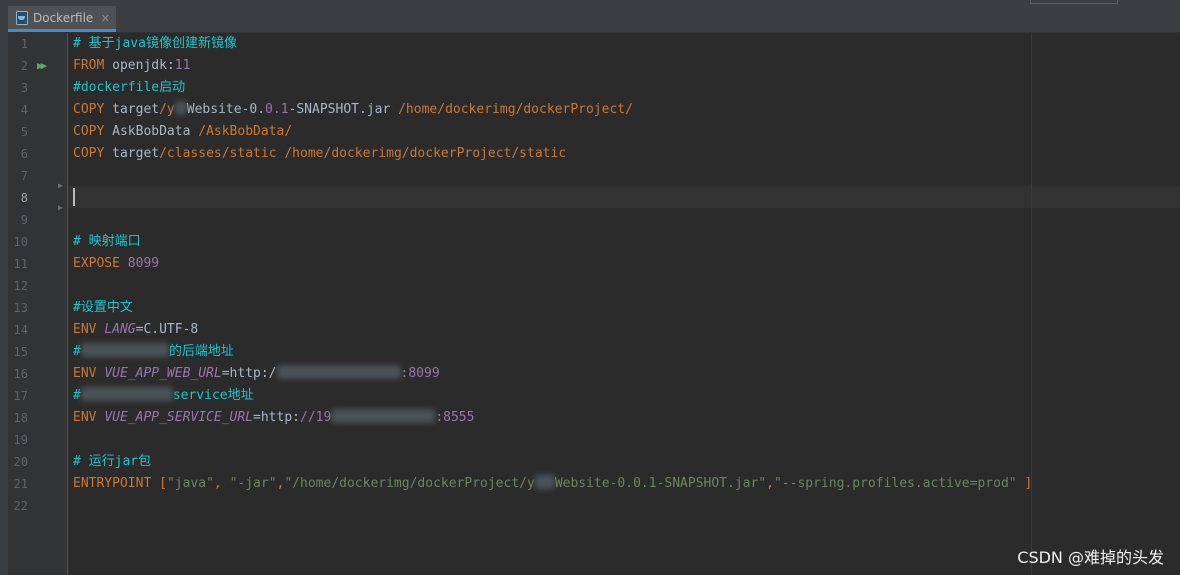 Image resolution: width=1180 pixels, height=575 pixels. I want to click on tab-title: Dockerfile, so click(63, 17).